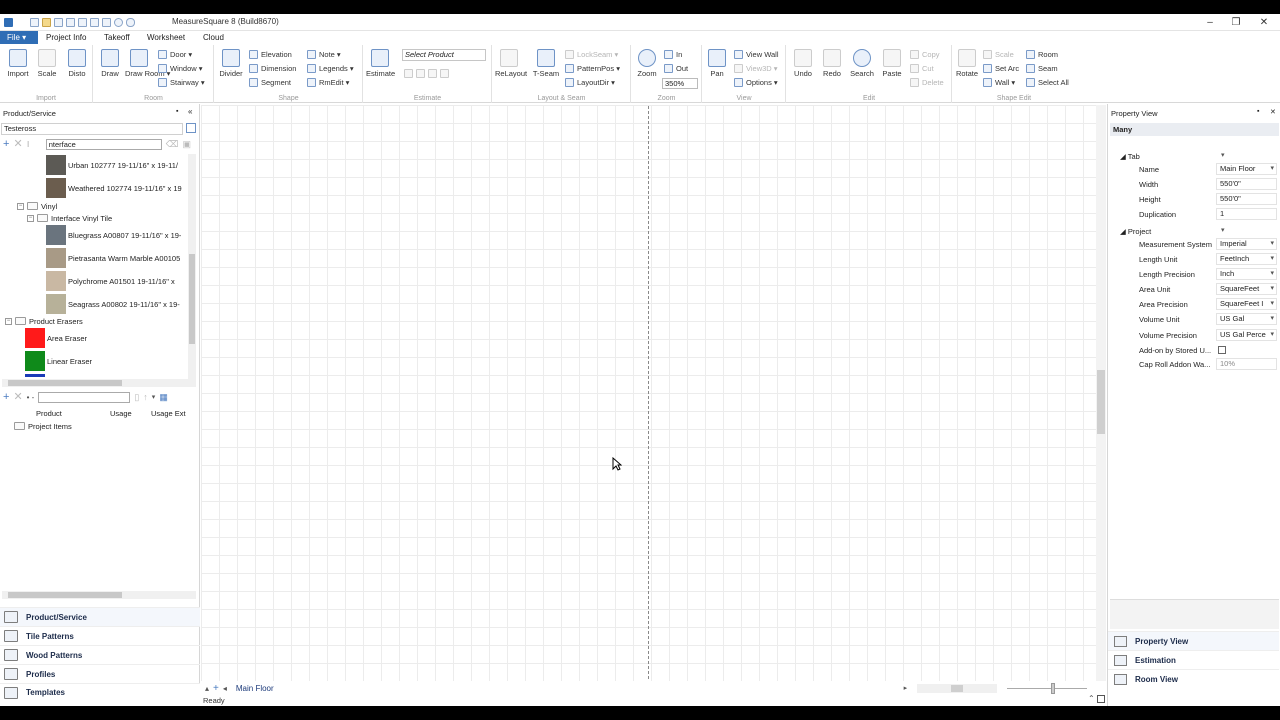 This screenshot has height=720, width=1280. I want to click on tool-icon: ▯, so click(136, 397).